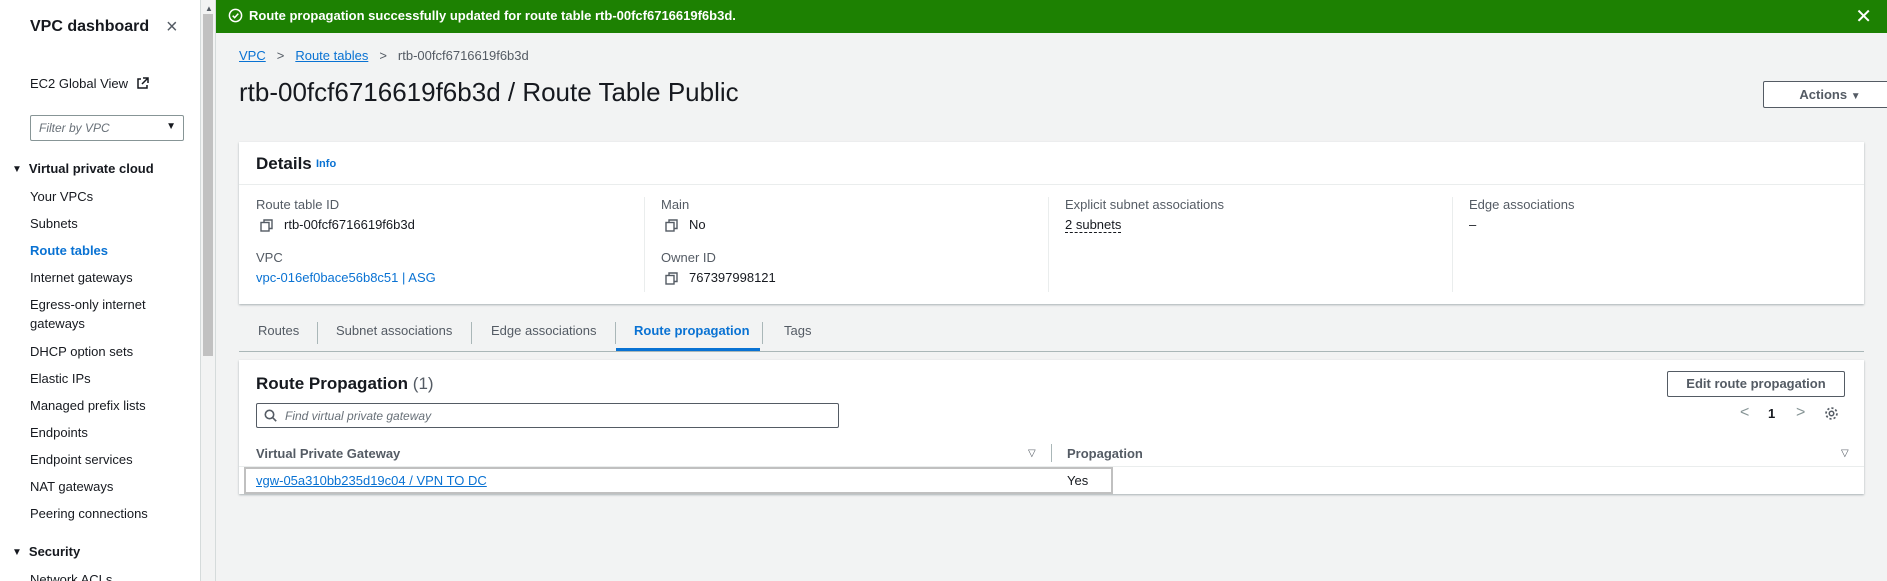 The height and width of the screenshot is (581, 1887). I want to click on search-field, so click(547, 415).